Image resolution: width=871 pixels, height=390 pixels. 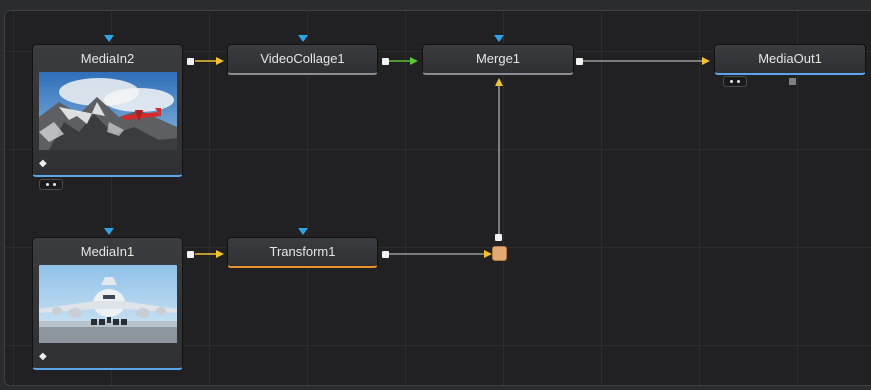 I want to click on node-transform1: Transform1, so click(x=302, y=252).